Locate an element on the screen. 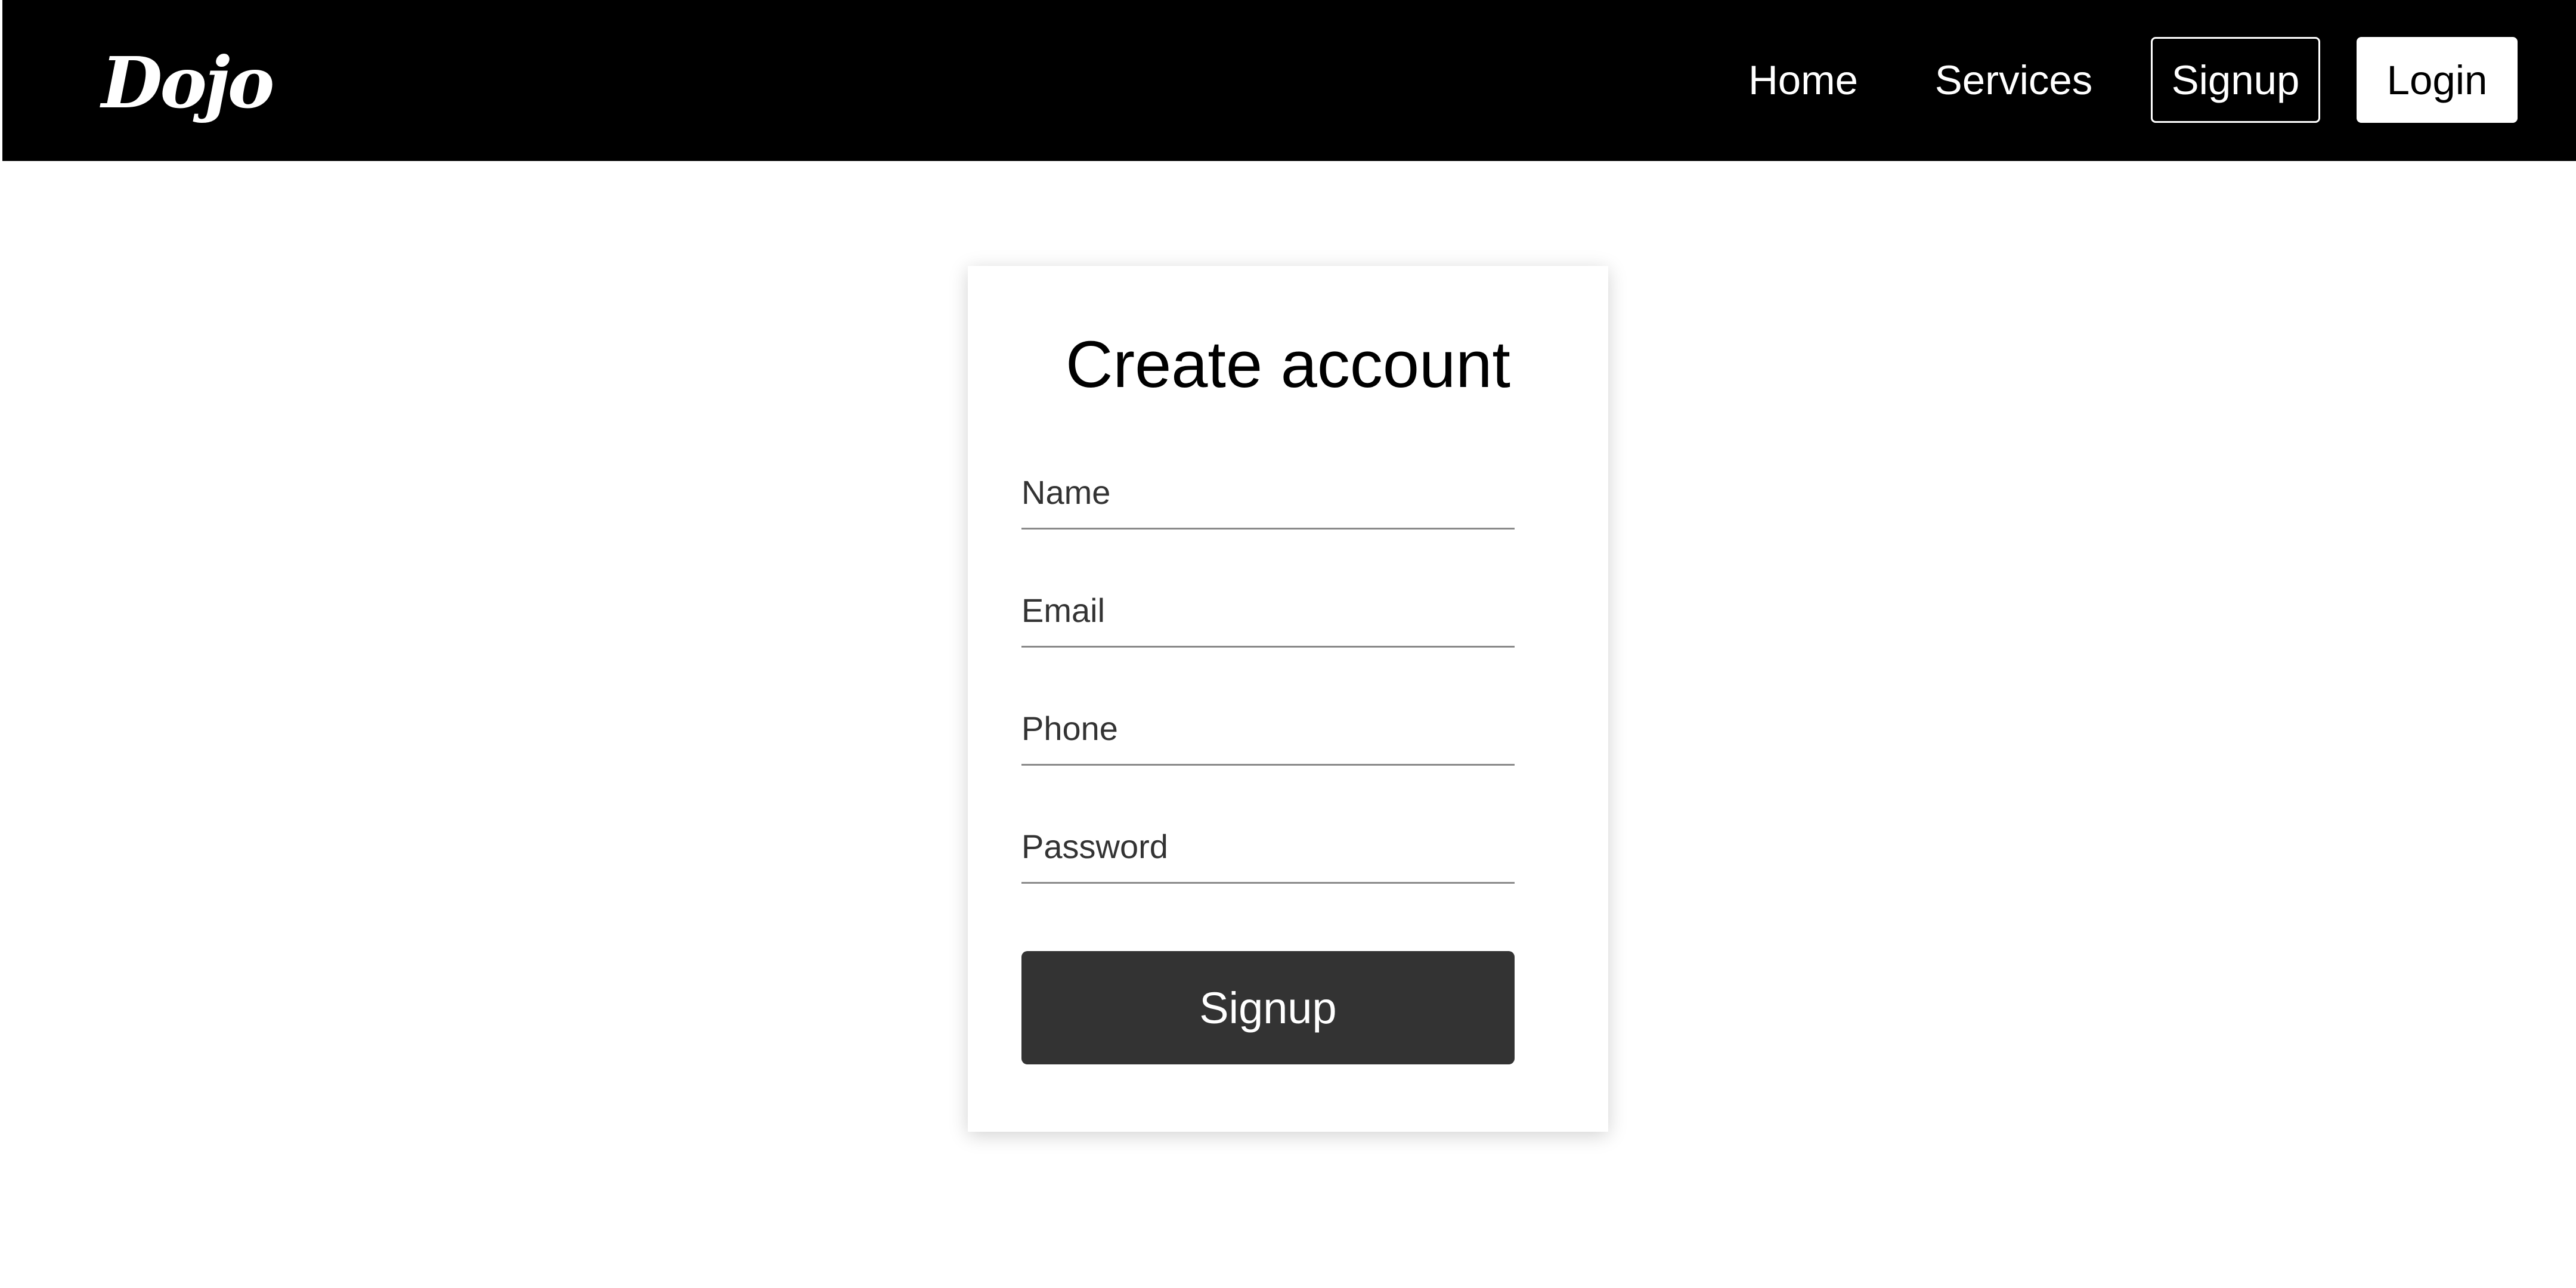 The height and width of the screenshot is (1288, 2576). password-input is located at coordinates (1268, 850).